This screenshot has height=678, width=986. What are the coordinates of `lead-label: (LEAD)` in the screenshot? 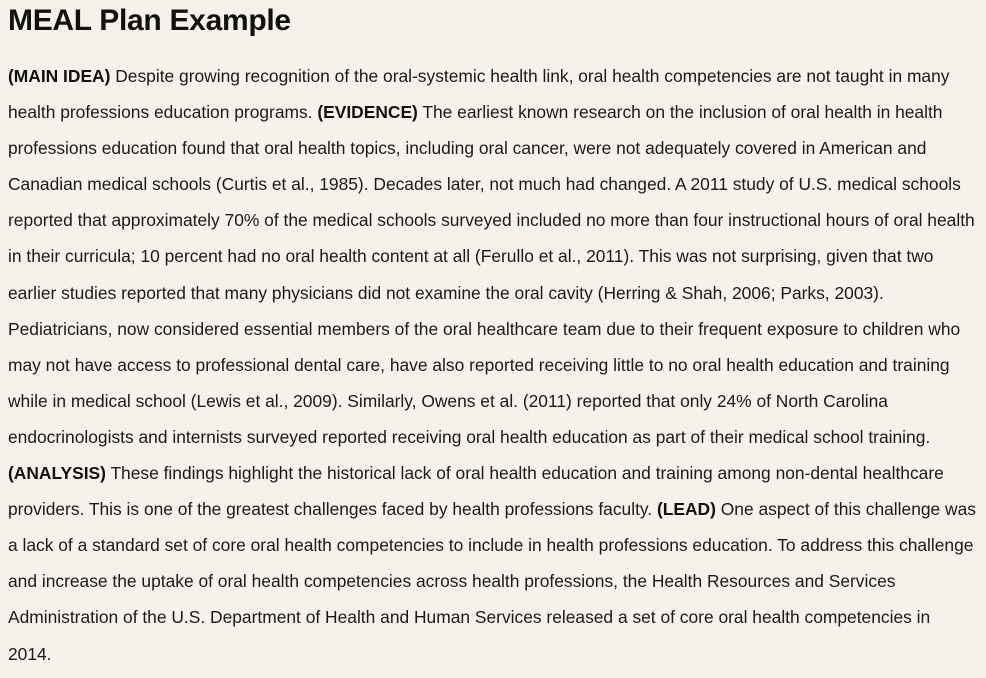 It's located at (686, 509).